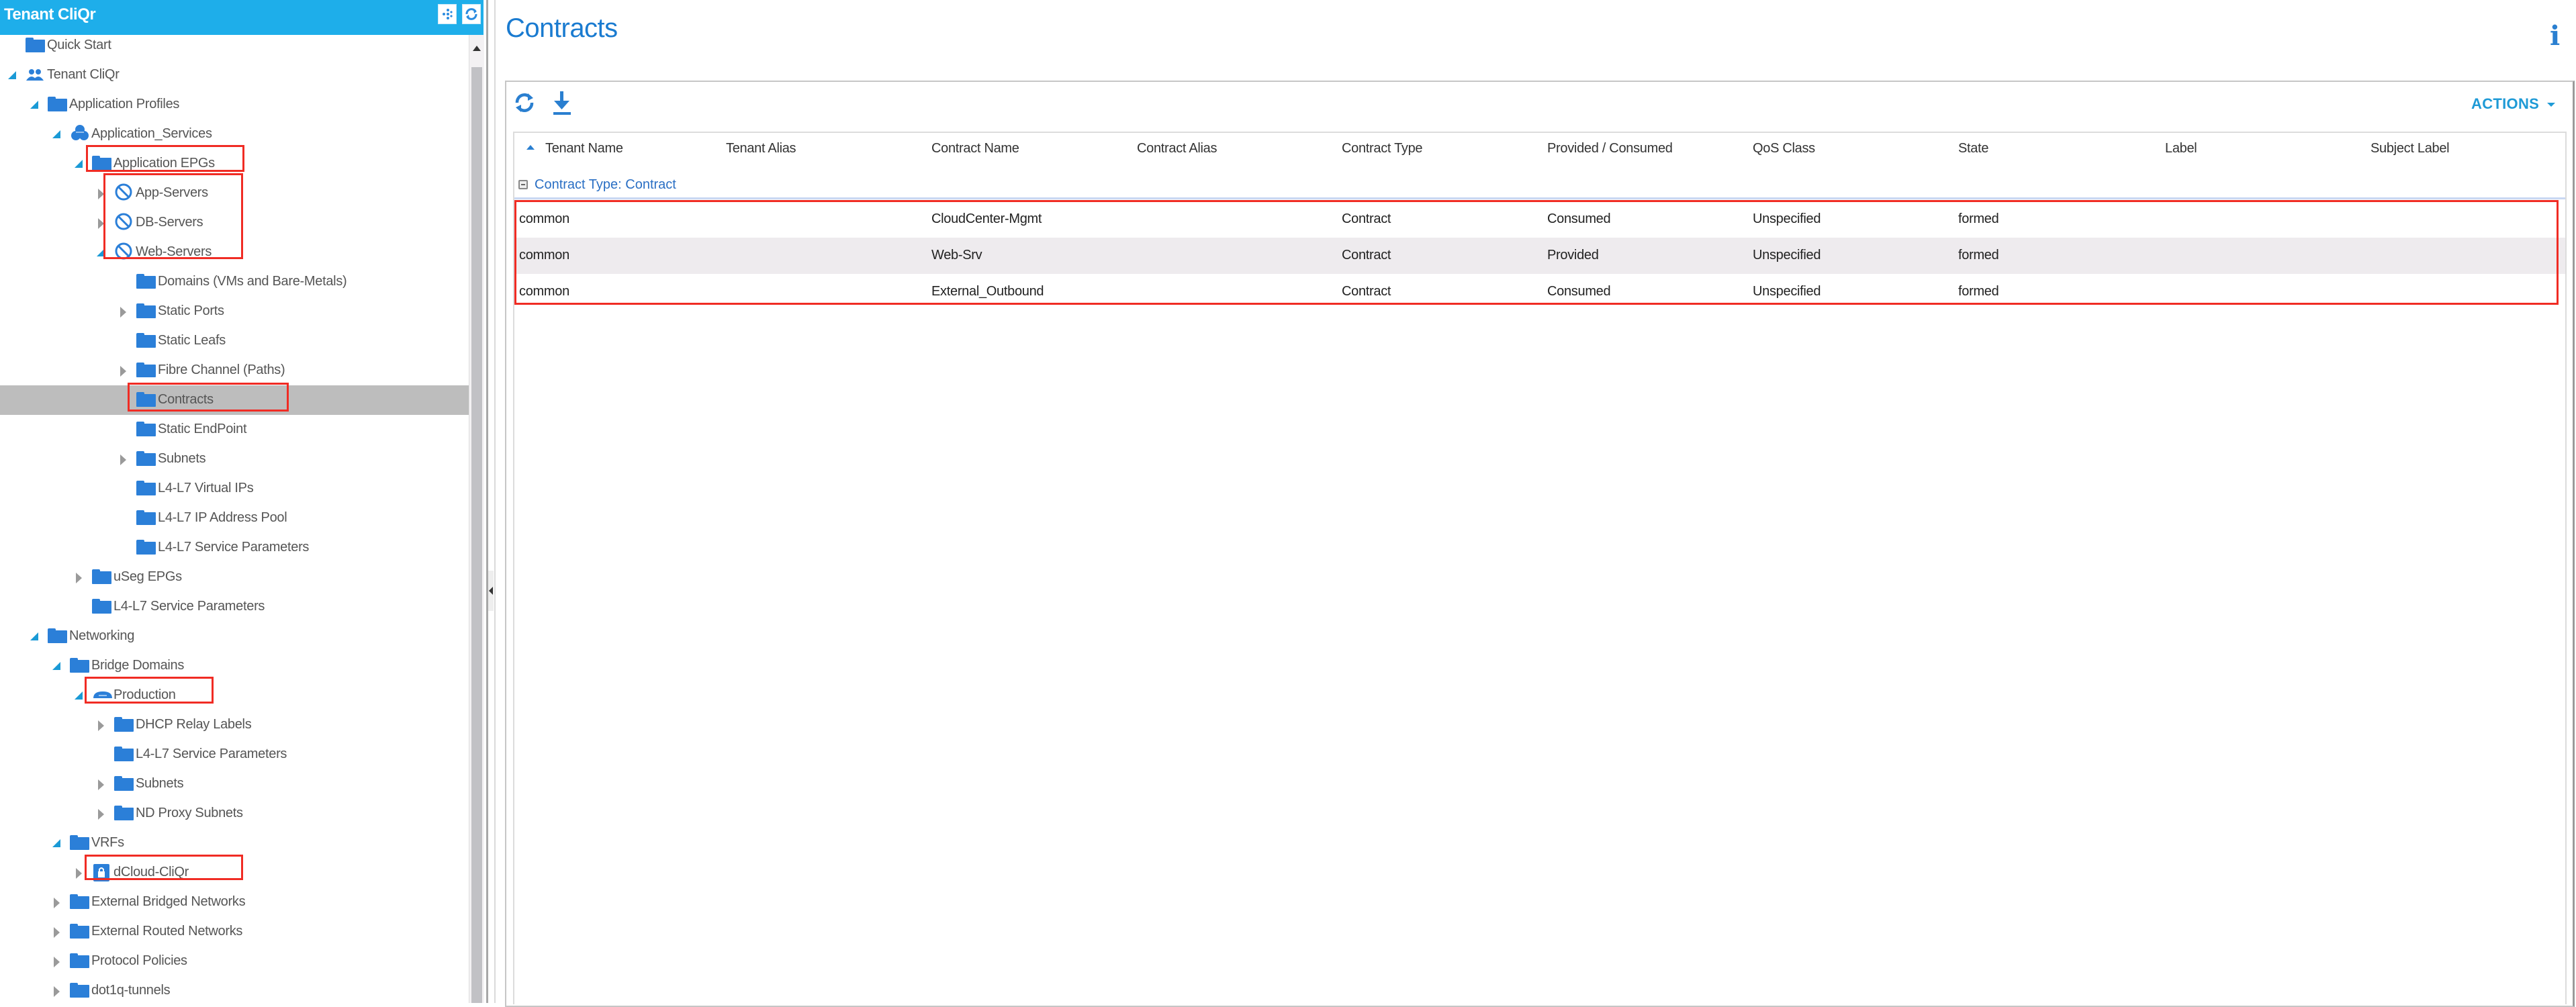 The image size is (2576, 1007). I want to click on panel-splitter, so click(491, 501).